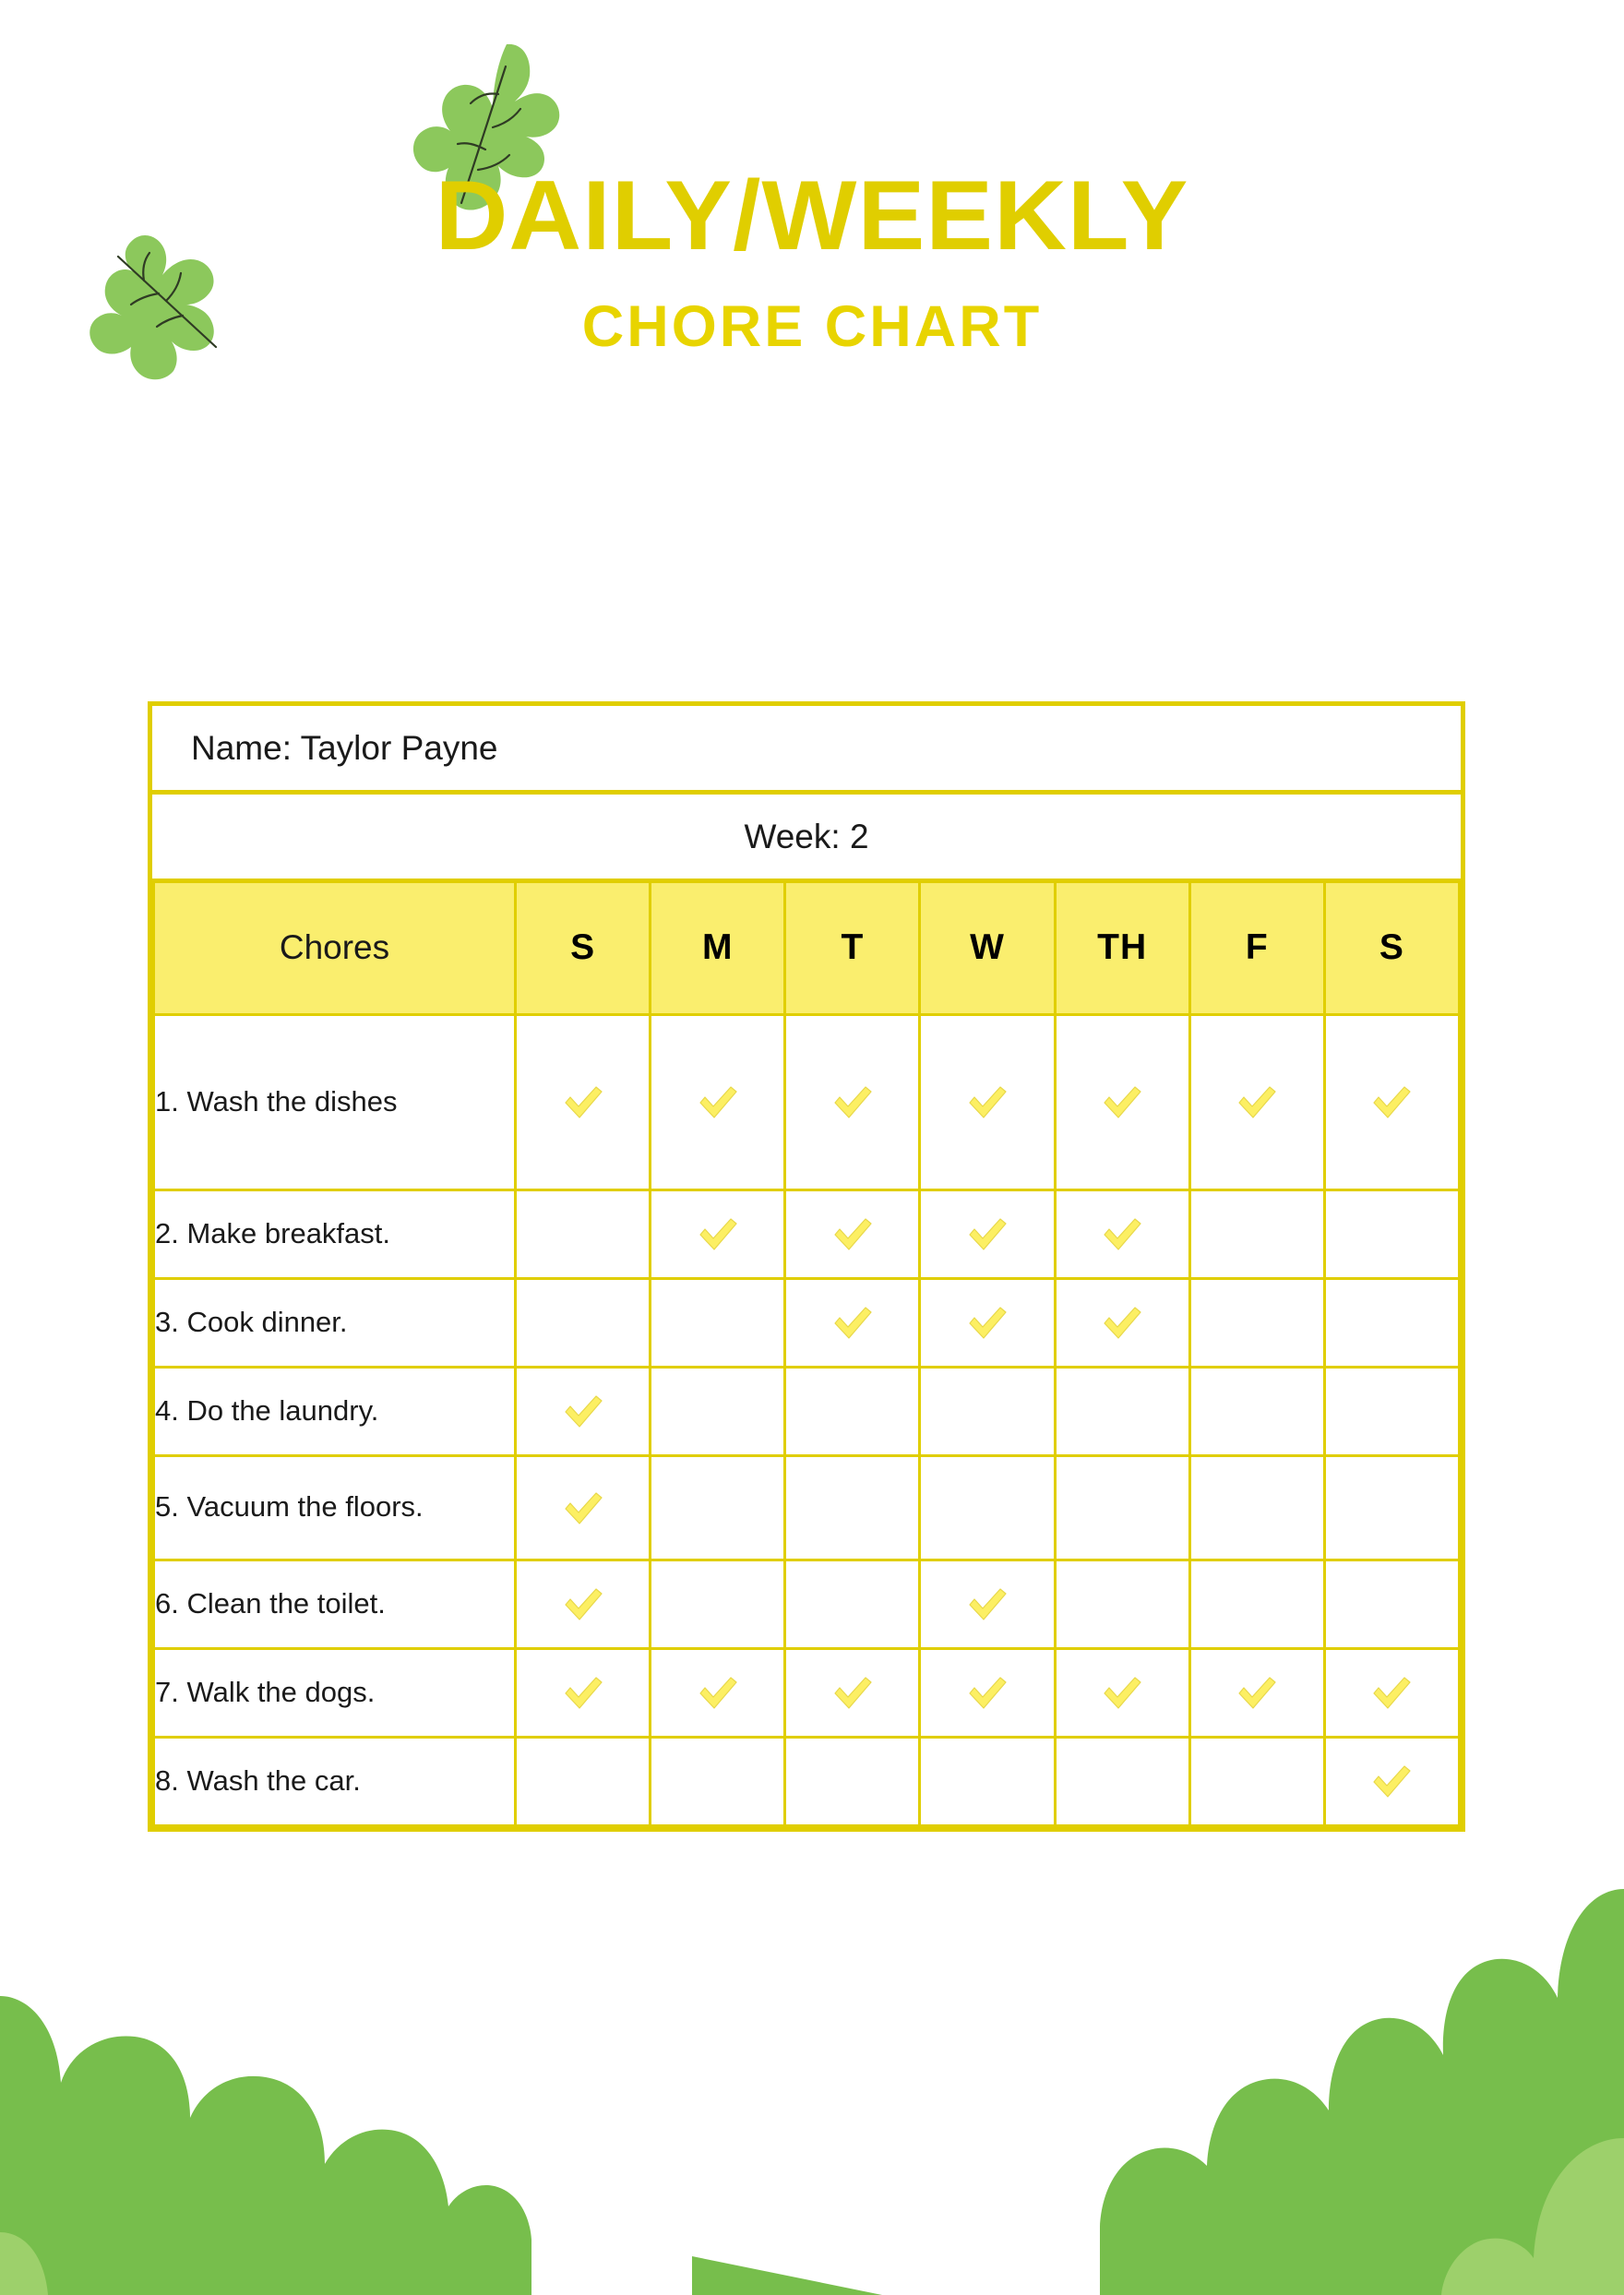 This screenshot has height=2295, width=1624. I want to click on check-cell-r6-F, so click(1257, 1604).